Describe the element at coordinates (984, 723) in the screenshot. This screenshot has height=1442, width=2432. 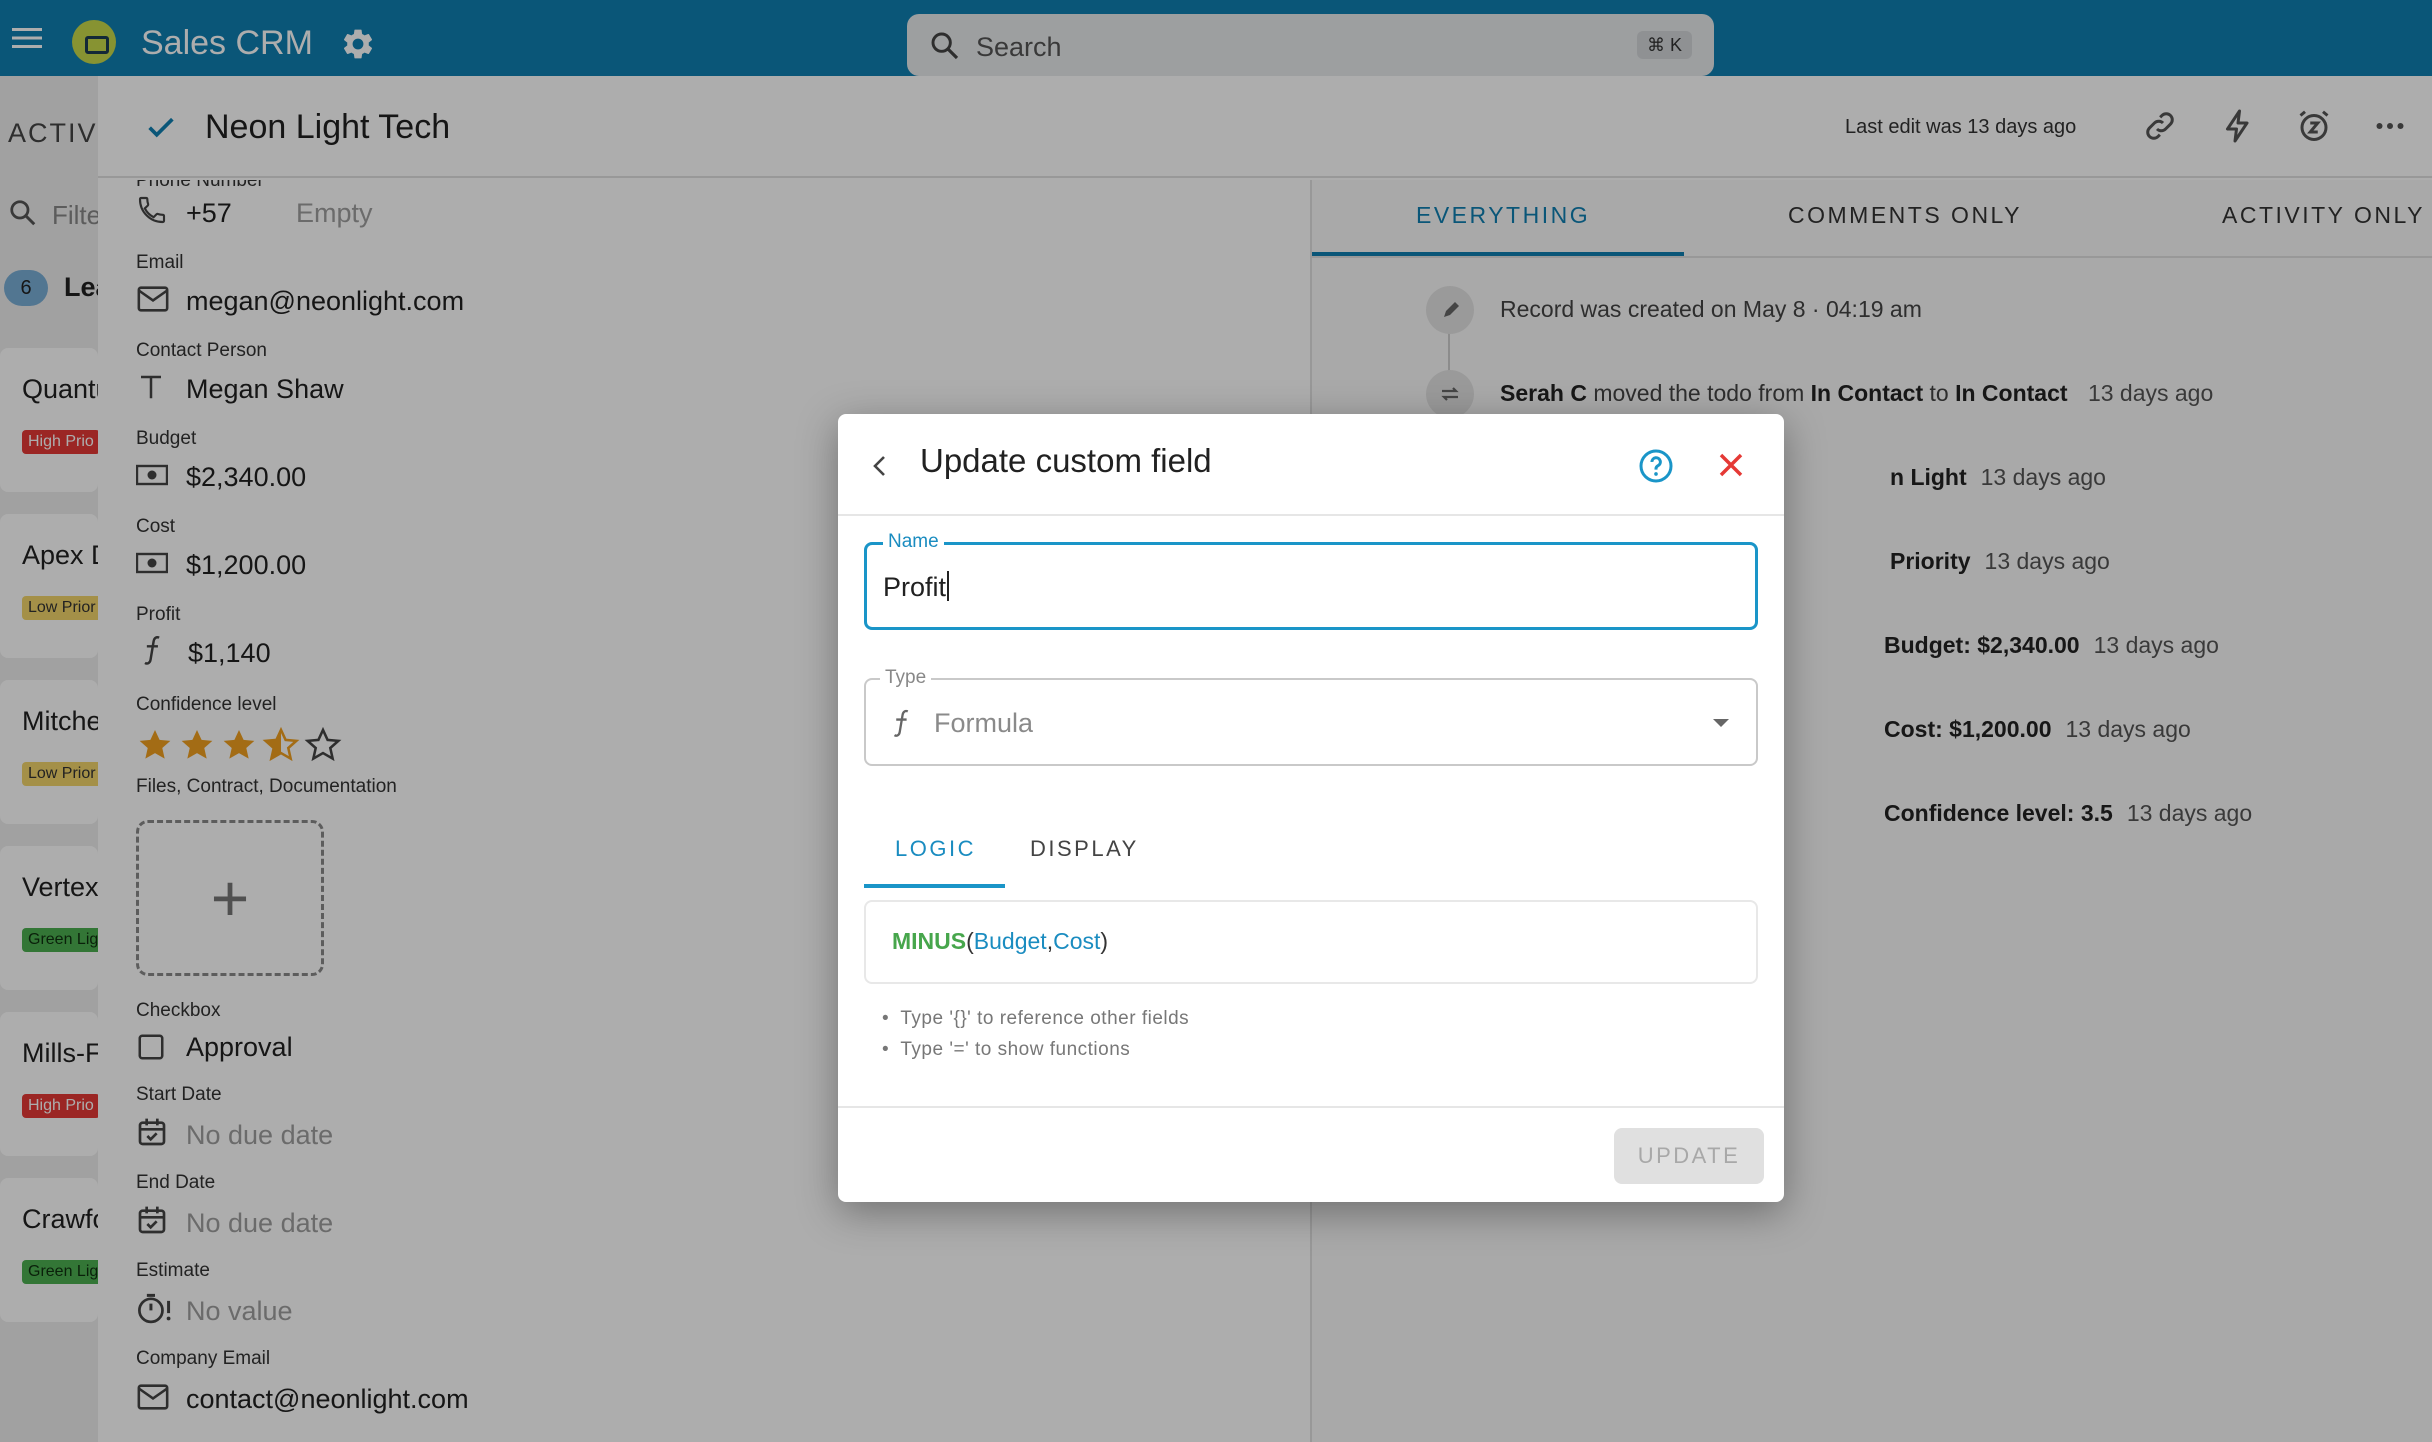
I see `type-selected-value: Formula` at that location.